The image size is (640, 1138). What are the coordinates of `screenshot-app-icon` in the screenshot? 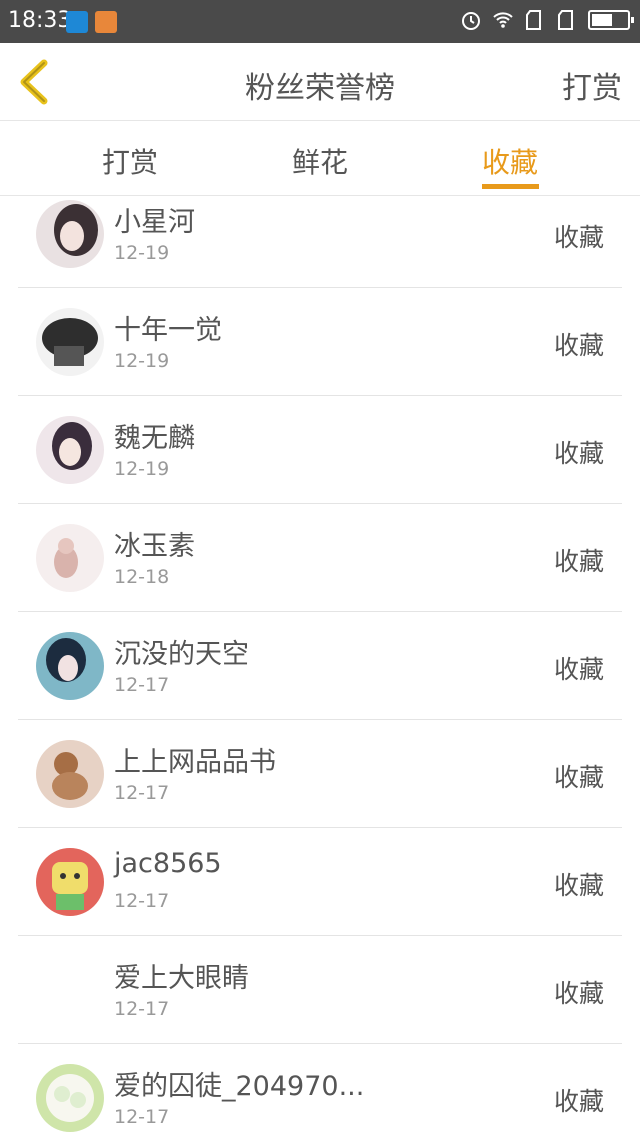 It's located at (77, 22).